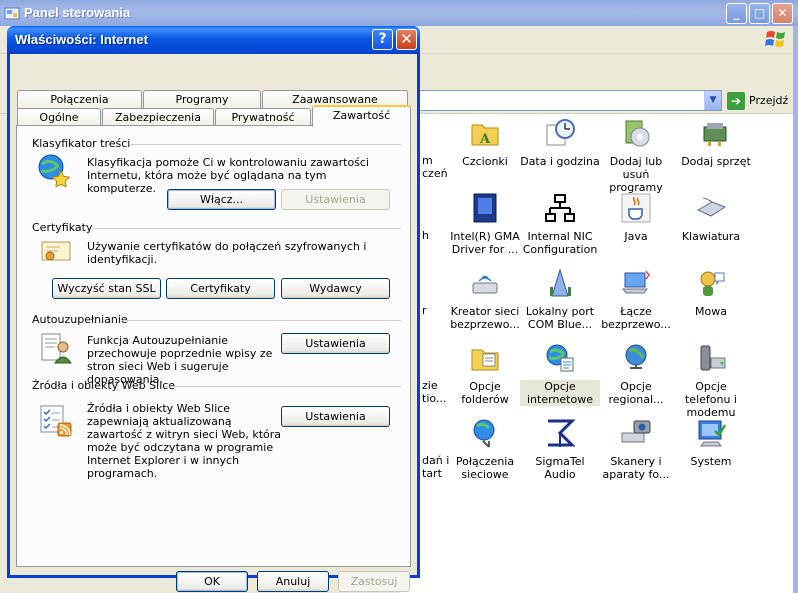 This screenshot has height=593, width=798. Describe the element at coordinates (711, 229) in the screenshot. I see `cp-item-klawiatura: Klawiatura` at that location.